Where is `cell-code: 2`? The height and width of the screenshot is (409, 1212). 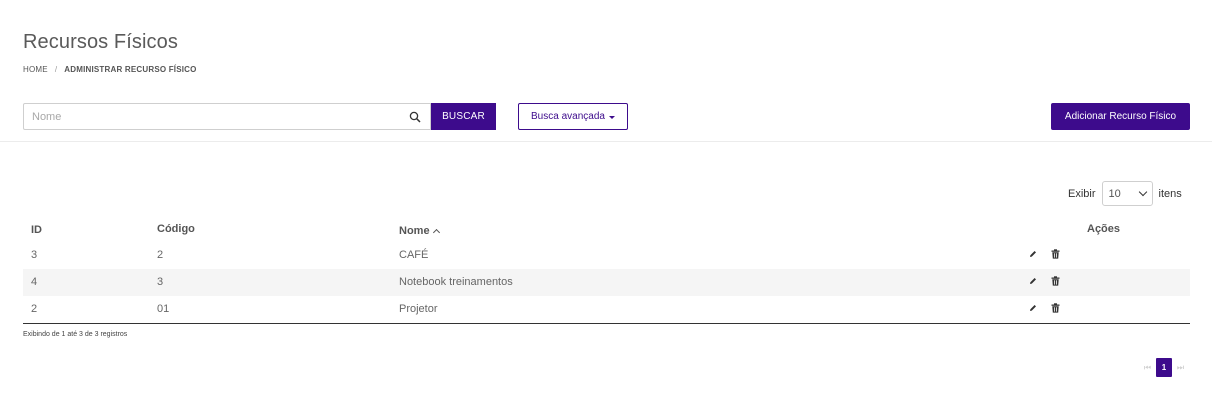
cell-code: 2 is located at coordinates (160, 255).